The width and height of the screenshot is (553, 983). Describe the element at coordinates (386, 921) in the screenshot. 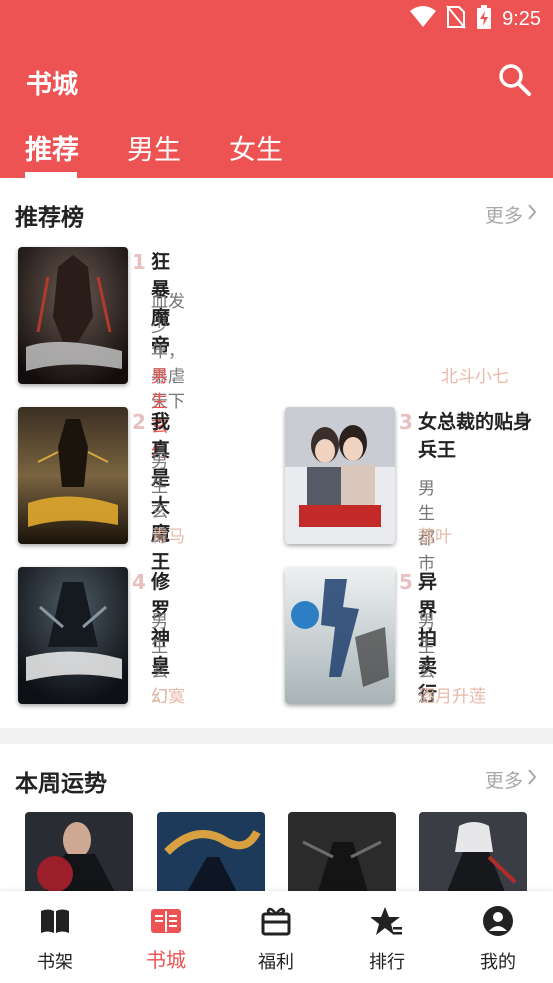

I see `ranking-star-icon` at that location.